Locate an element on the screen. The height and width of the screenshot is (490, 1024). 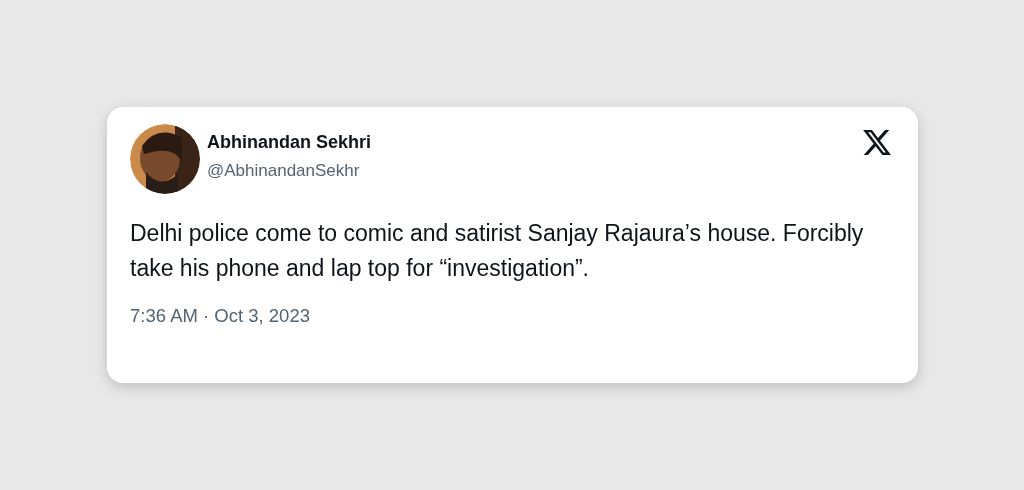
tweet-timestamp: 7:36 AM · Oct 3, 2023 is located at coordinates (220, 316).